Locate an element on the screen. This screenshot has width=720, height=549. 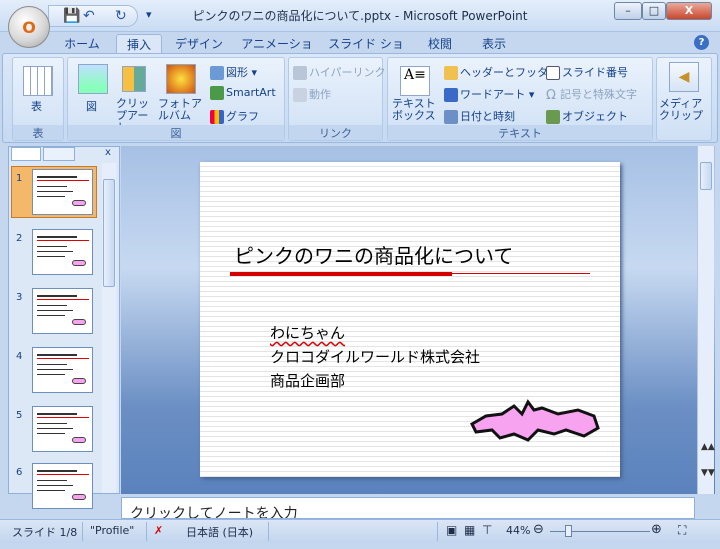
normal-view-icon: ▣ is located at coordinates (451, 530).